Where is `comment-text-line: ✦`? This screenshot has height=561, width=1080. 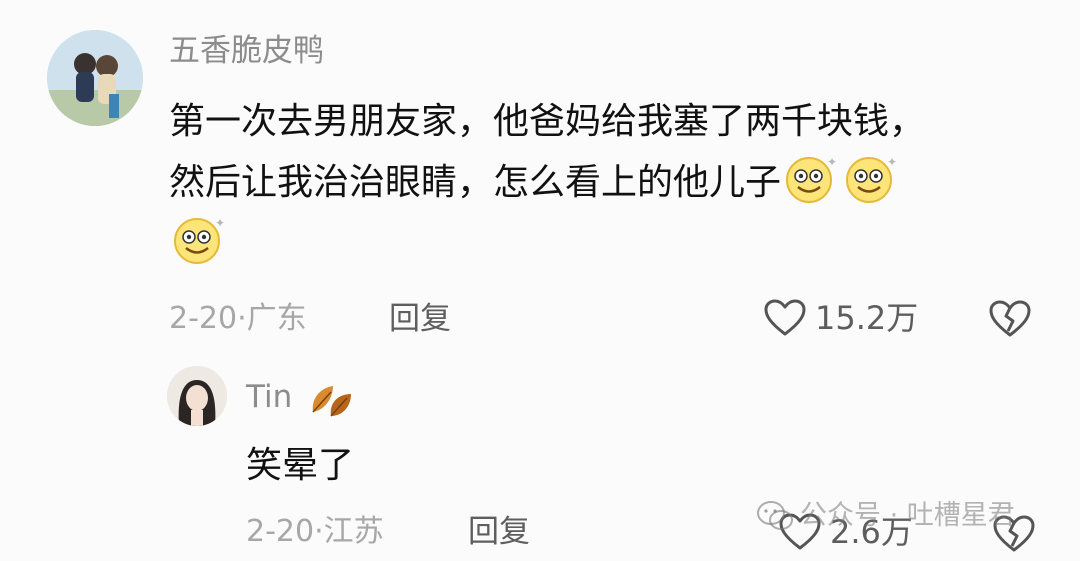
comment-text-line: ✦ is located at coordinates (609, 243).